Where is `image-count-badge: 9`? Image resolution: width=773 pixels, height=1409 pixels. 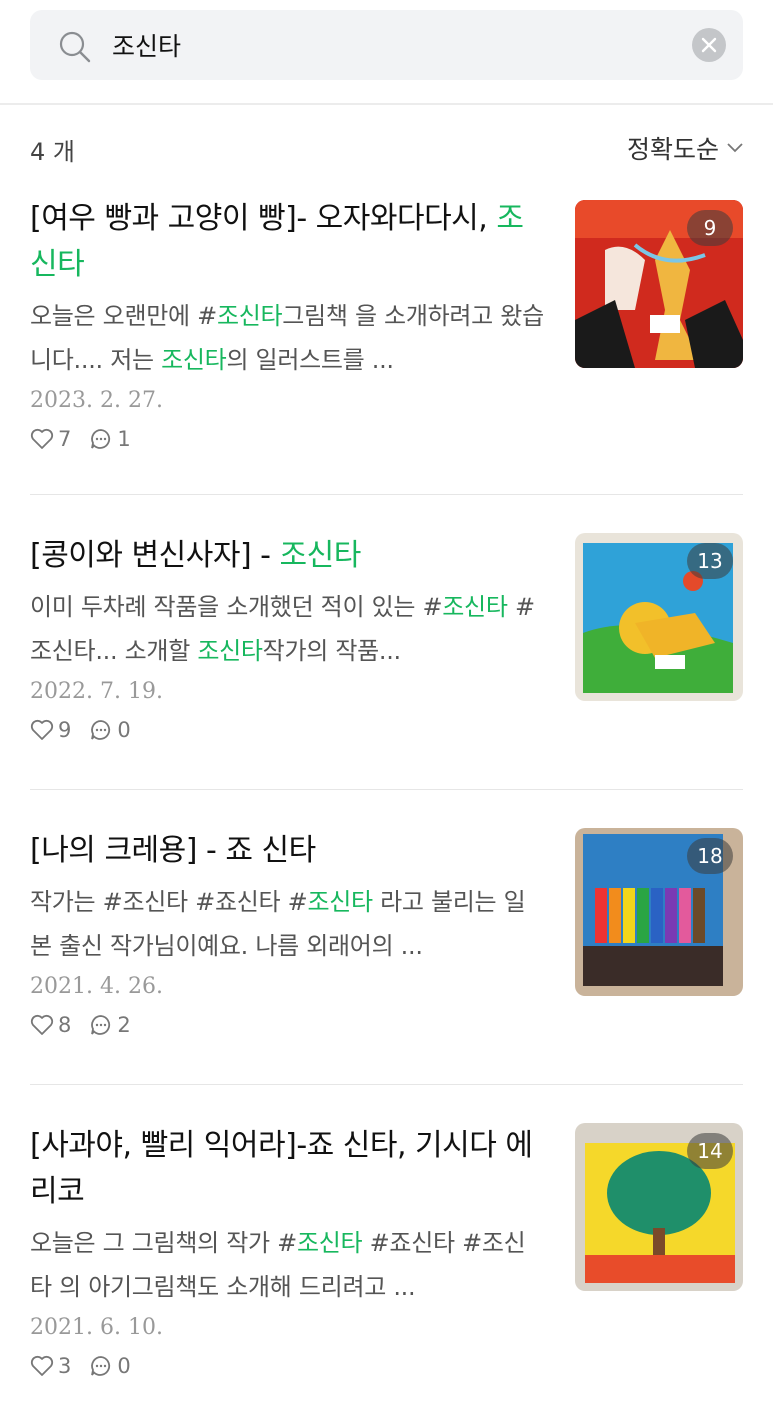 image-count-badge: 9 is located at coordinates (710, 228).